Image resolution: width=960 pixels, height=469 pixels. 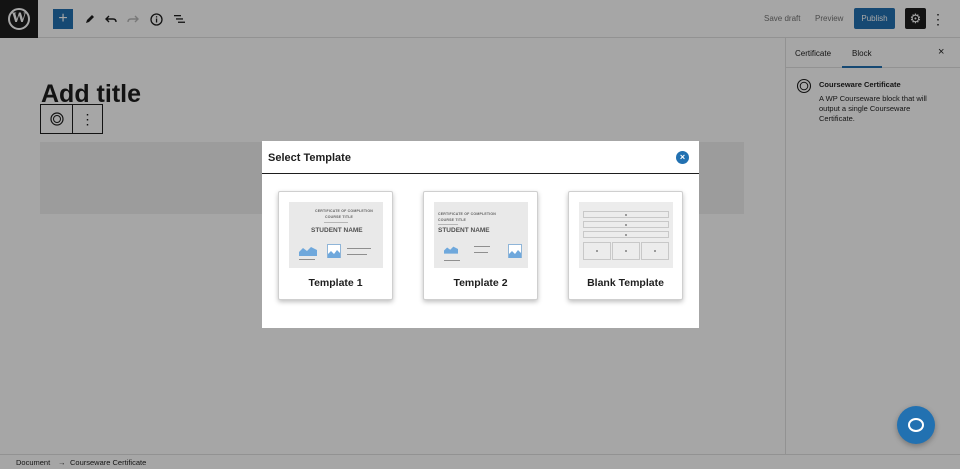 I want to click on template-1-label: Template 1, so click(x=335, y=283).